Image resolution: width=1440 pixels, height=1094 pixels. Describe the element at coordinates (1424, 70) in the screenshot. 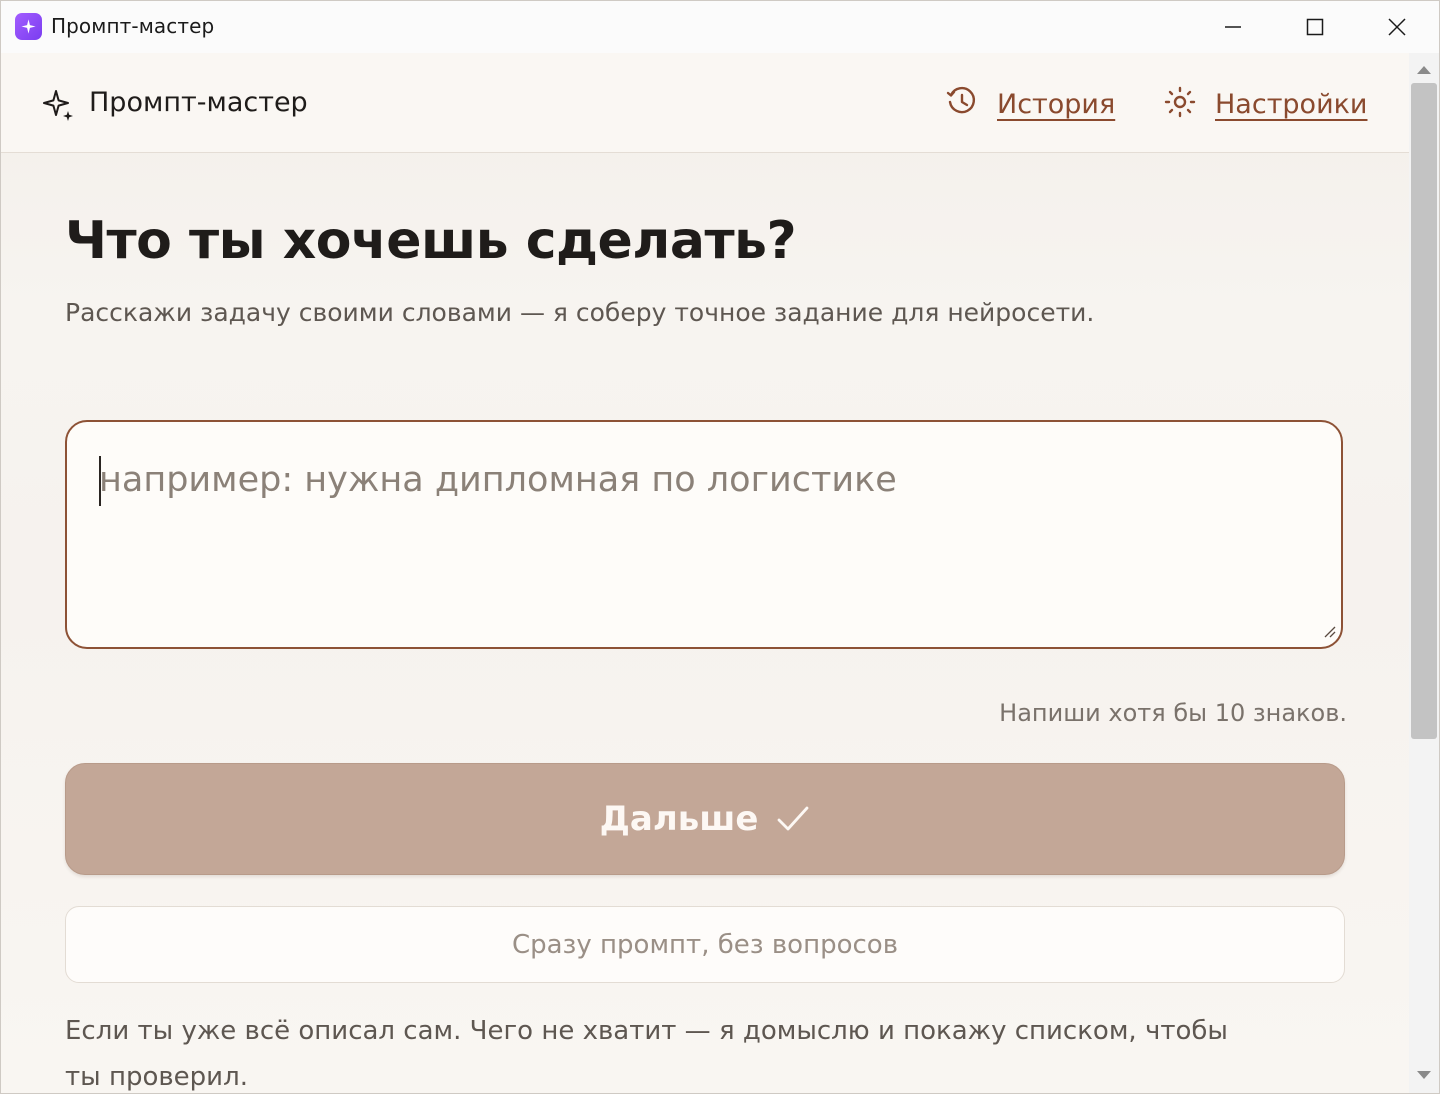

I see `scroll-up-icon` at that location.